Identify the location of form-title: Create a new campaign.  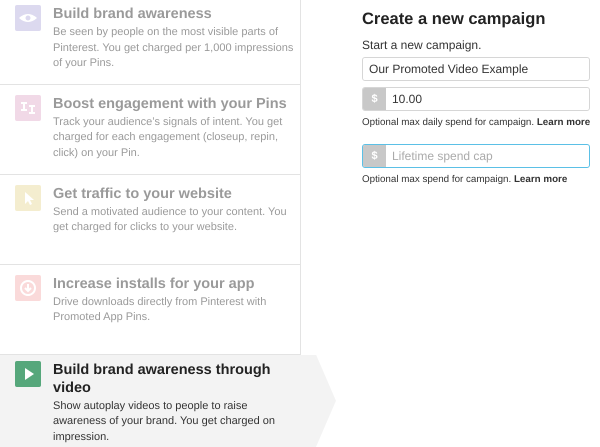
(454, 19).